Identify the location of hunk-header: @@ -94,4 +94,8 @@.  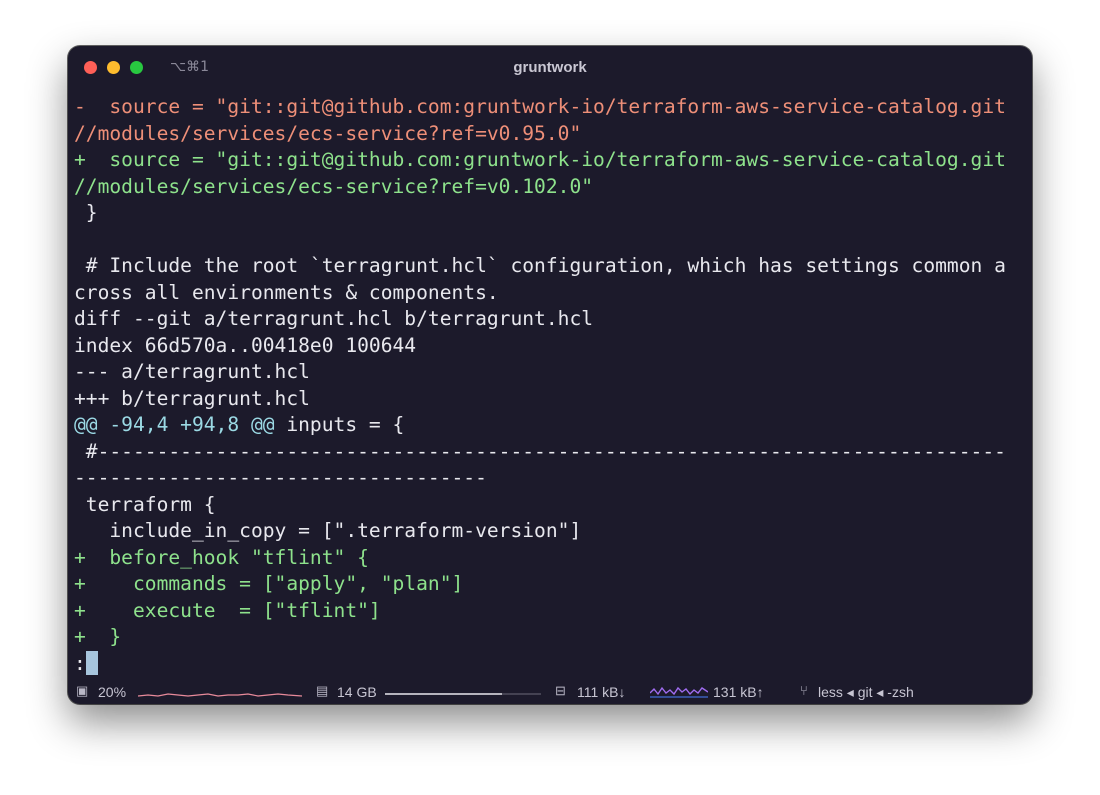
(174, 424).